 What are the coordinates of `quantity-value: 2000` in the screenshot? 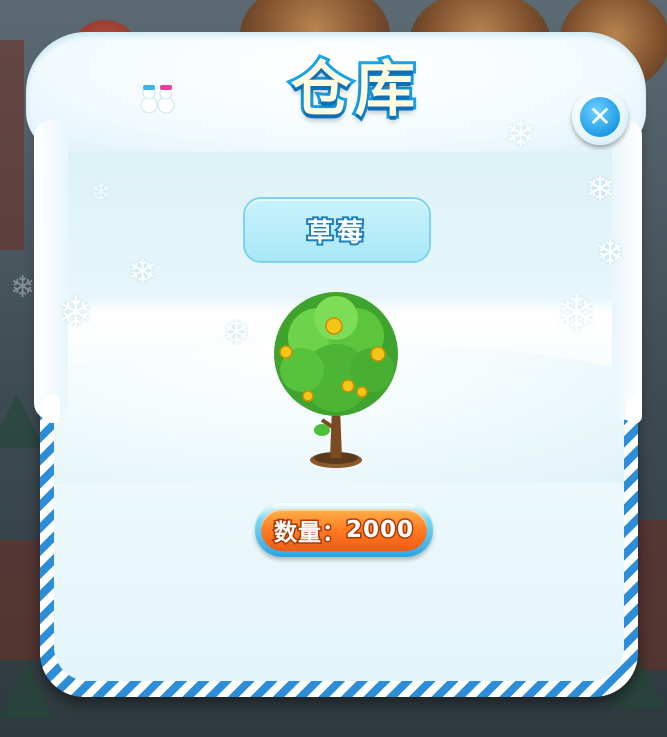 It's located at (379, 530).